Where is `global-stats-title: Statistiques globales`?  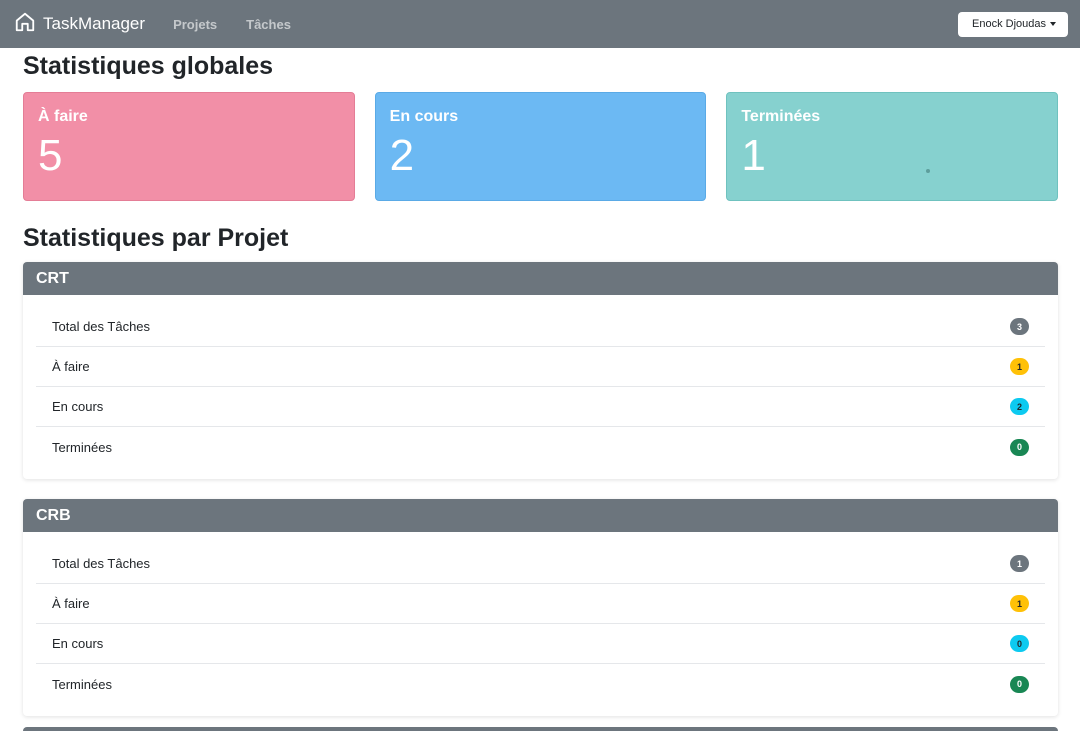 global-stats-title: Statistiques globales is located at coordinates (148, 66).